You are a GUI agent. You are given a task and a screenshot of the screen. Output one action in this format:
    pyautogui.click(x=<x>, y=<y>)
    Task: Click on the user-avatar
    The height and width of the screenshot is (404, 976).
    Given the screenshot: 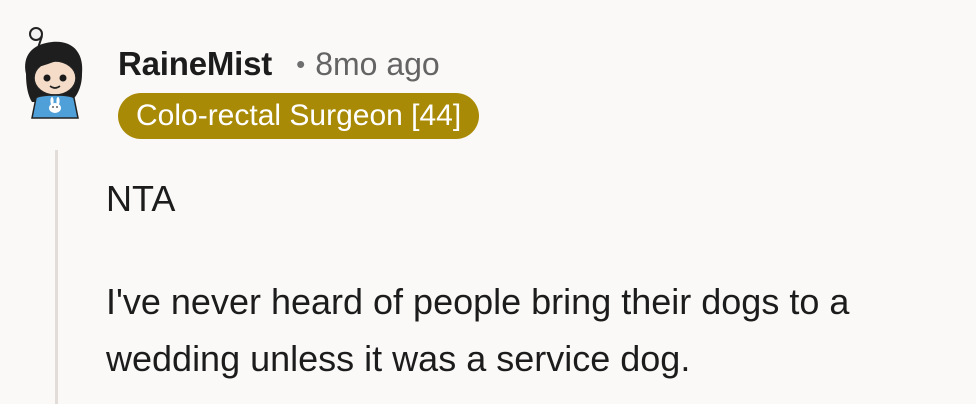 What is the action you would take?
    pyautogui.click(x=55, y=74)
    